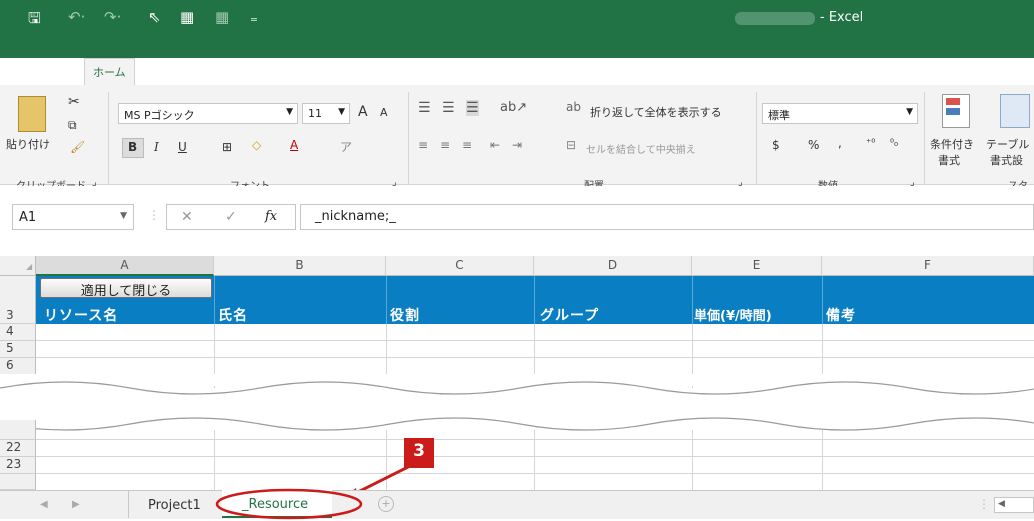 Image resolution: width=1034 pixels, height=521 pixels. I want to click on column-header-f: F, so click(928, 266).